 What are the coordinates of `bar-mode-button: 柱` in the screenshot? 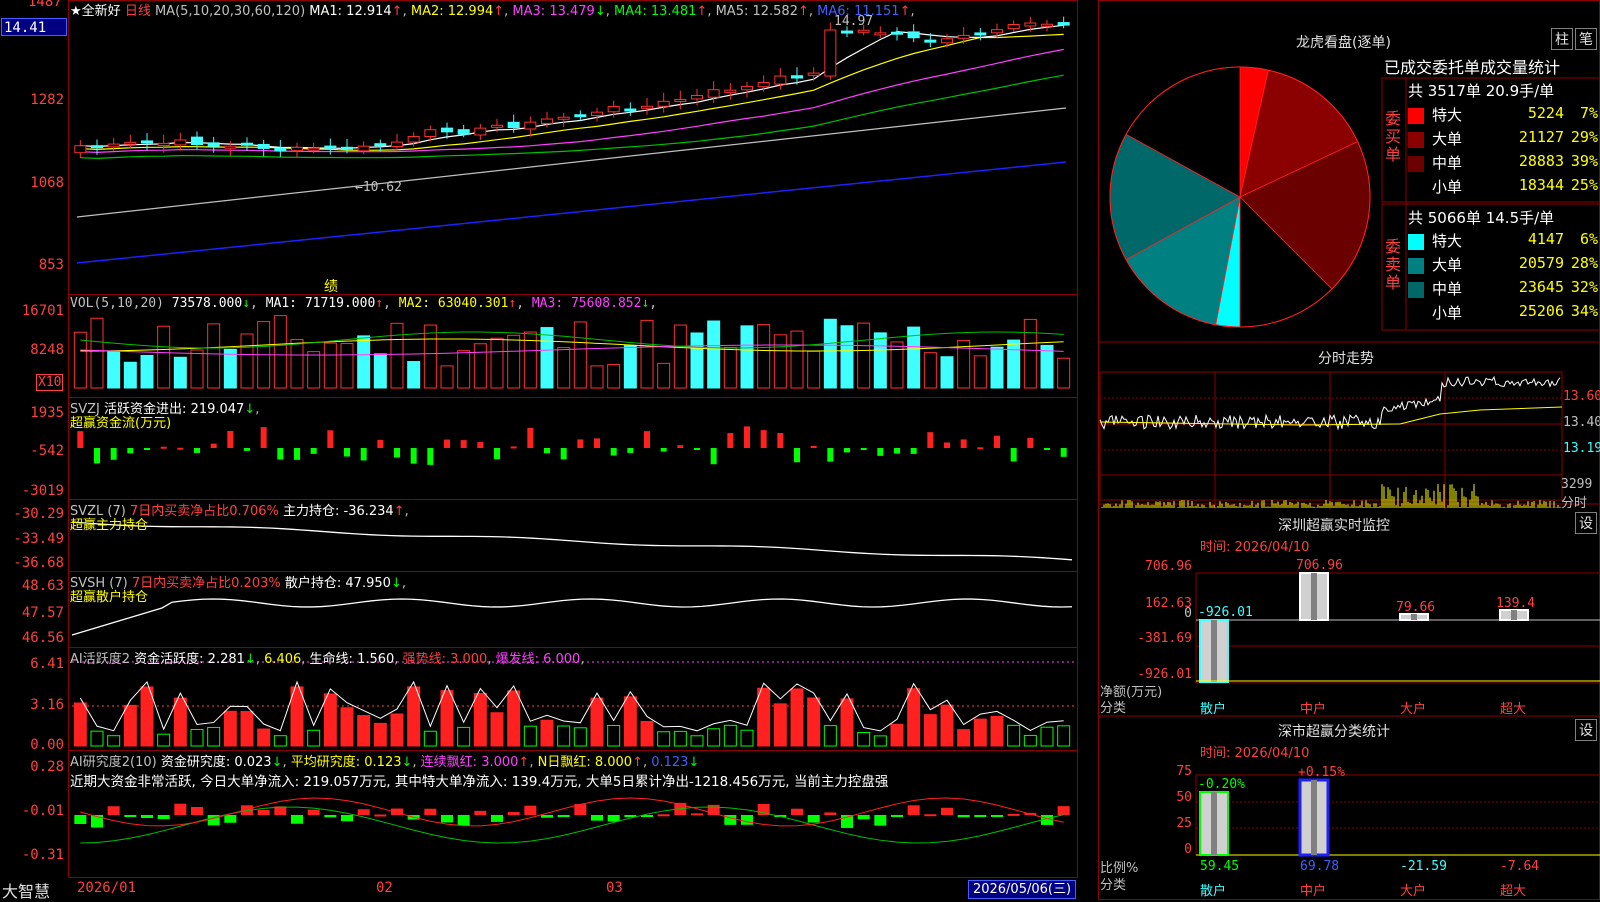 It's located at (1562, 39).